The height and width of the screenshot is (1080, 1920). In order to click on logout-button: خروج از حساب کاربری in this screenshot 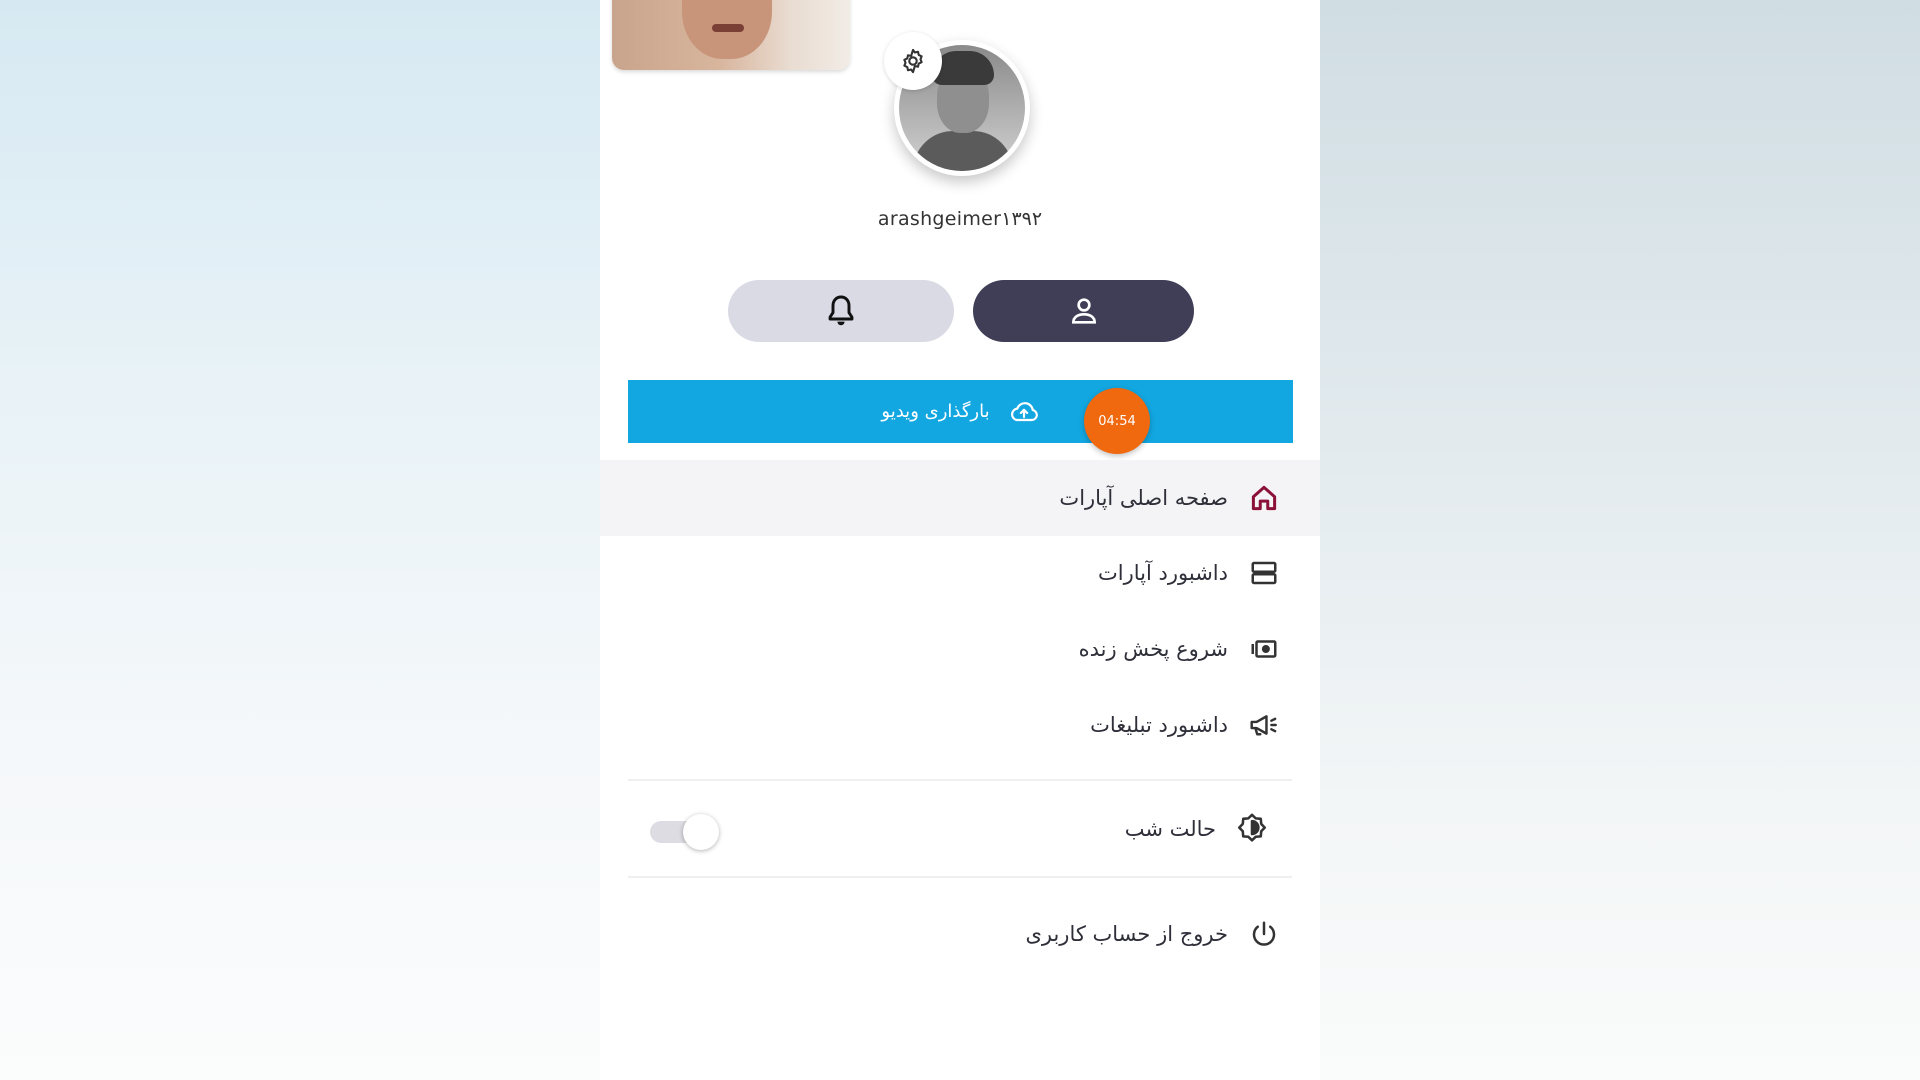, I will do `click(960, 934)`.